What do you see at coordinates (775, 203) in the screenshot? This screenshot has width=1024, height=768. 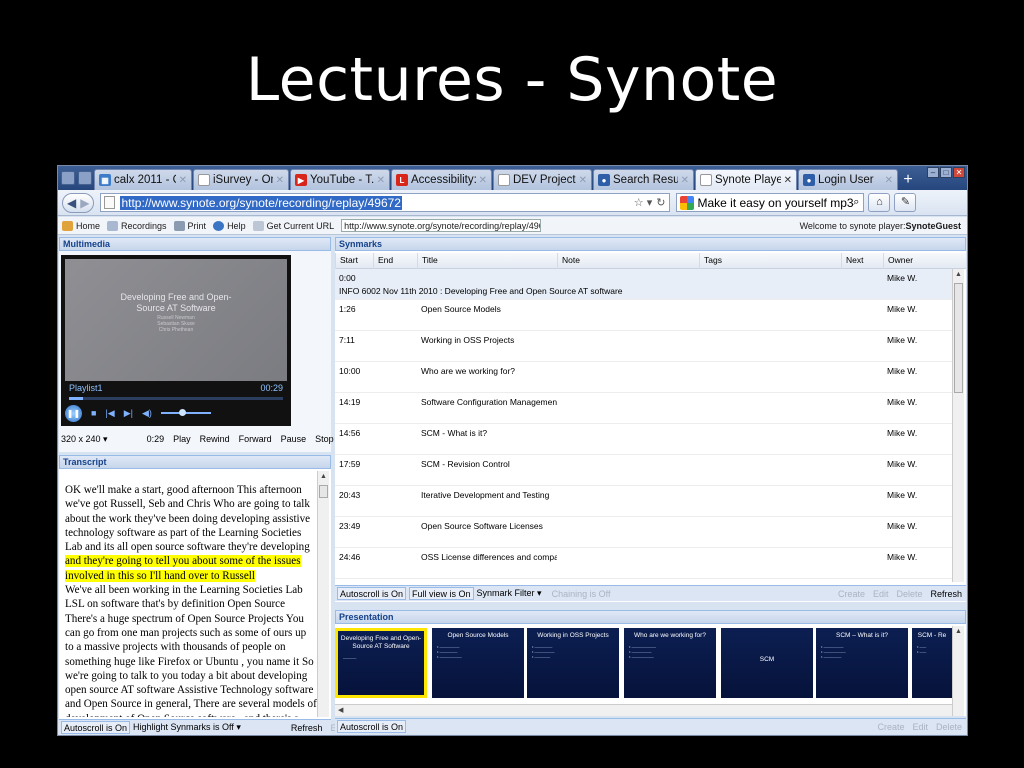 I see `search-input: Make it easy on yourself mp3` at bounding box center [775, 203].